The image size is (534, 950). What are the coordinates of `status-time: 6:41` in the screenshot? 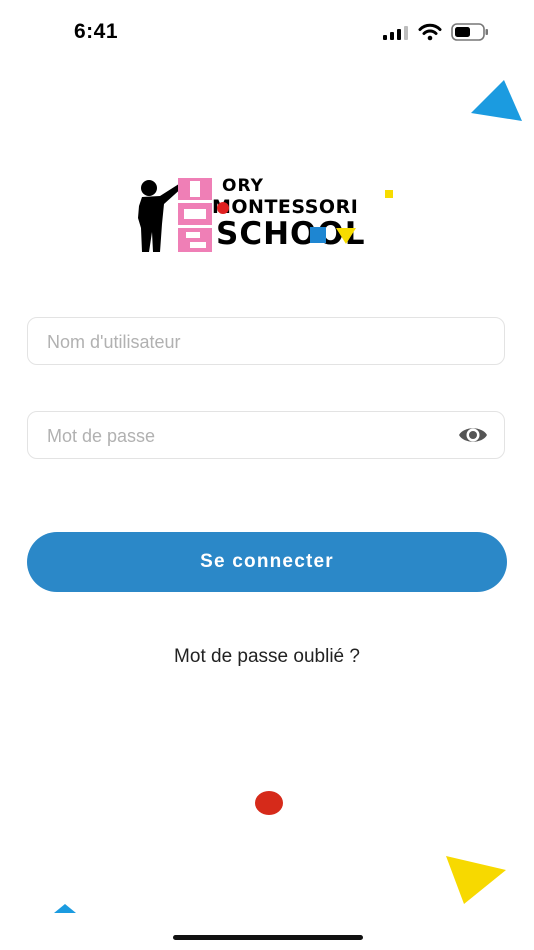 It's located at (96, 31).